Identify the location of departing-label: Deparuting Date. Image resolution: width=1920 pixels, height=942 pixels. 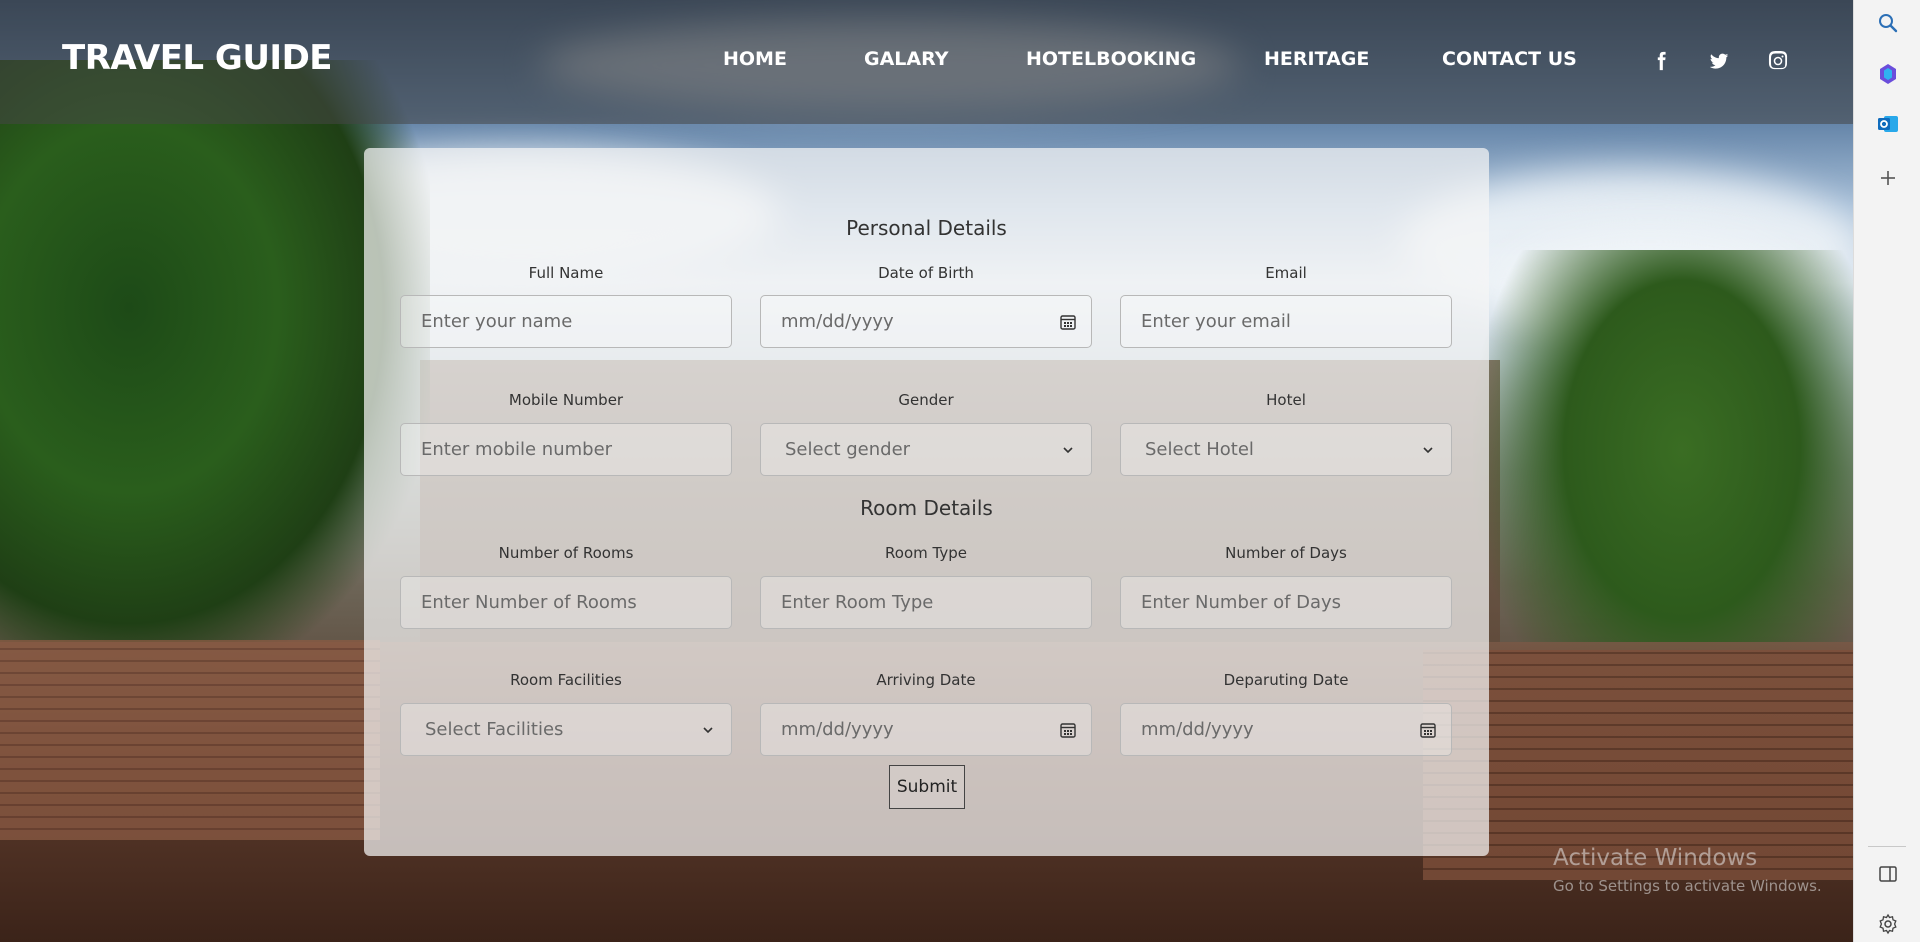
(1286, 680).